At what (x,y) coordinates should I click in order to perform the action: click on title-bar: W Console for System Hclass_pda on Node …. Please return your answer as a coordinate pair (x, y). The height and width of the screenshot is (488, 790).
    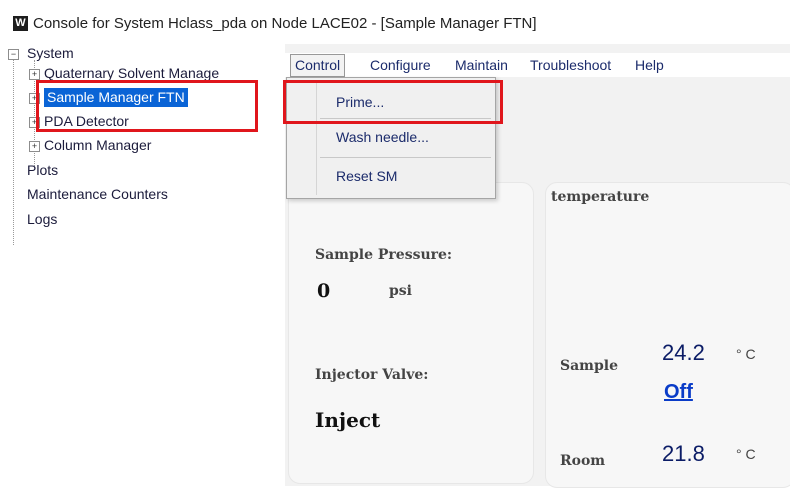
    Looking at the image, I should click on (395, 20).